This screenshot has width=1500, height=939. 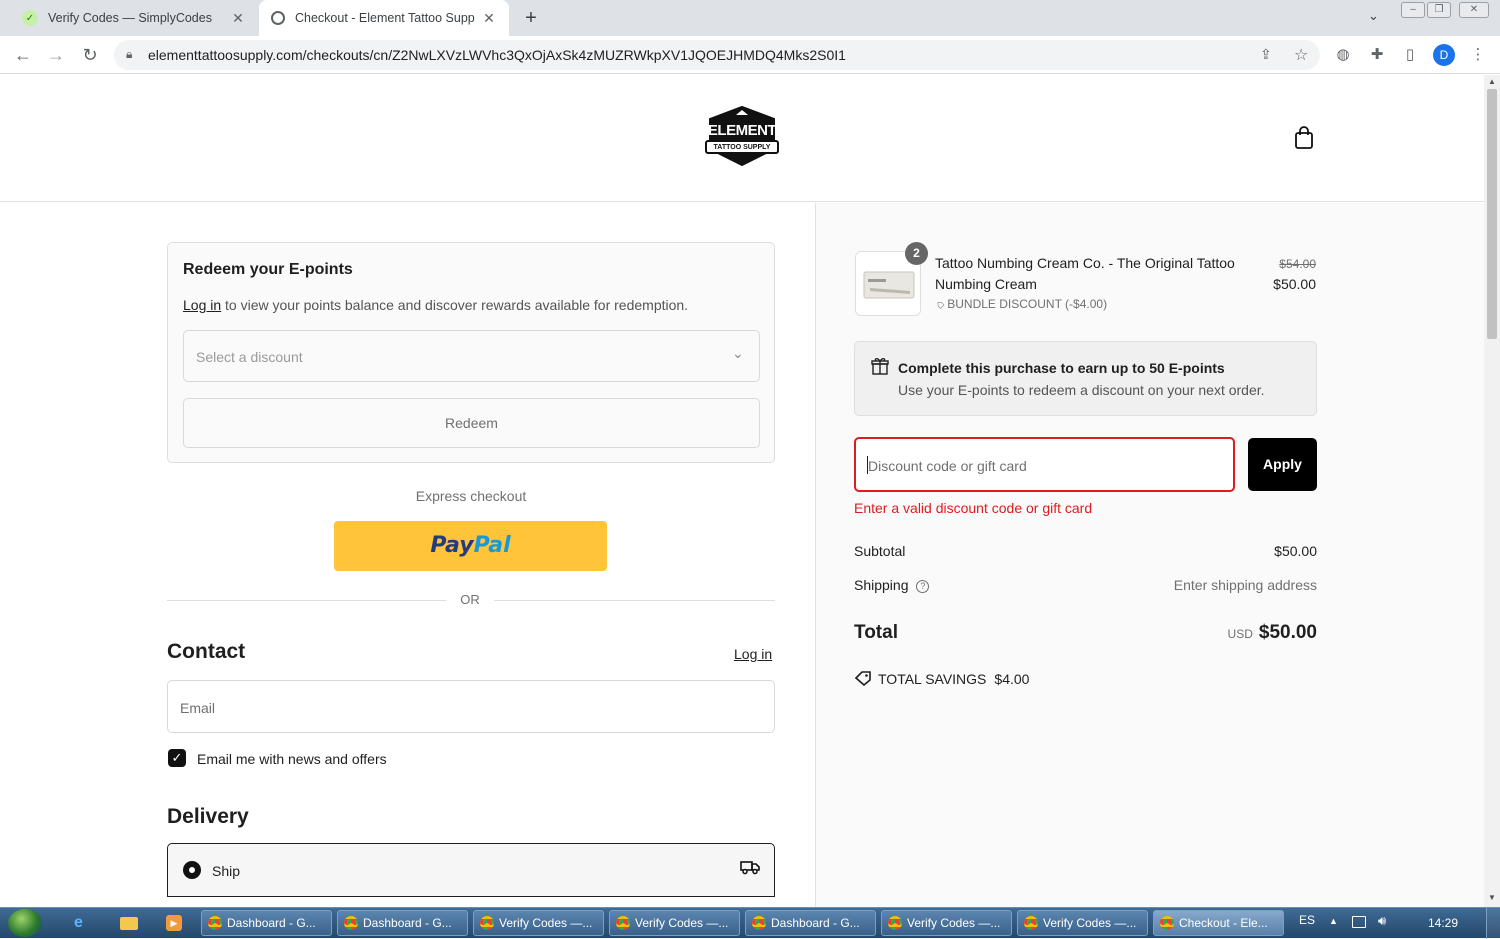 I want to click on share-icon: ⇪, so click(x=1266, y=54).